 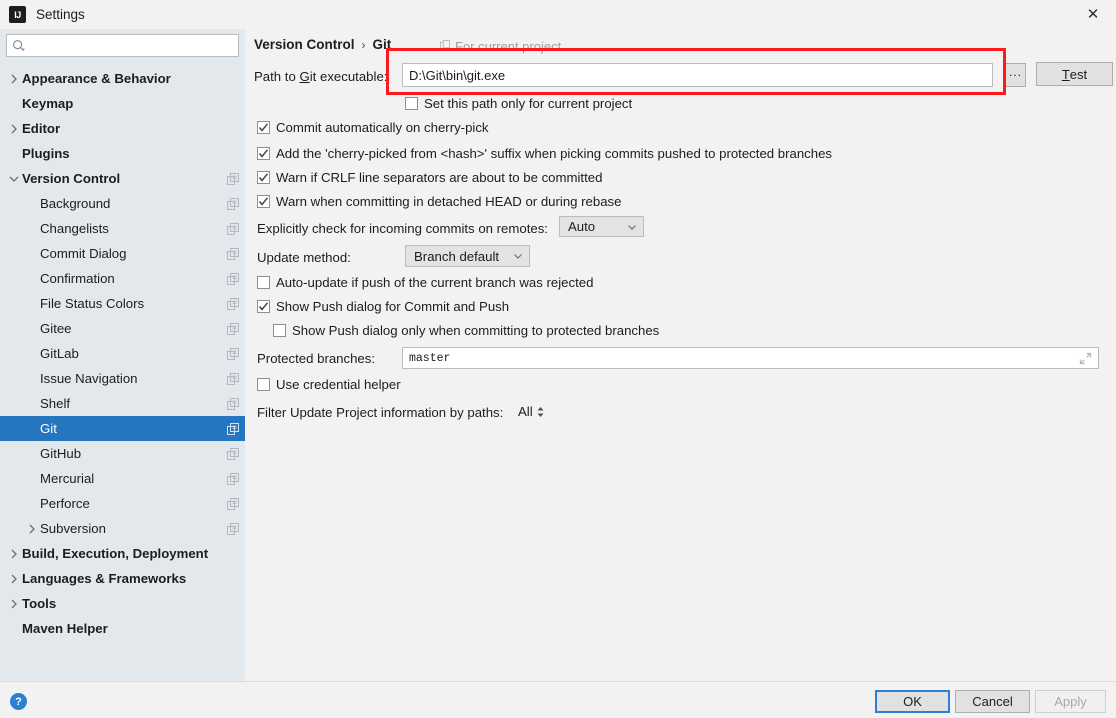 What do you see at coordinates (18, 701) in the screenshot?
I see `help-icon: ?` at bounding box center [18, 701].